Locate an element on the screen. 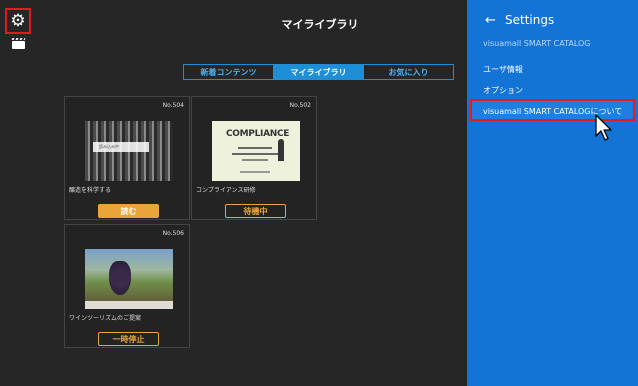  tab-favorites: お気に入り is located at coordinates (408, 72).